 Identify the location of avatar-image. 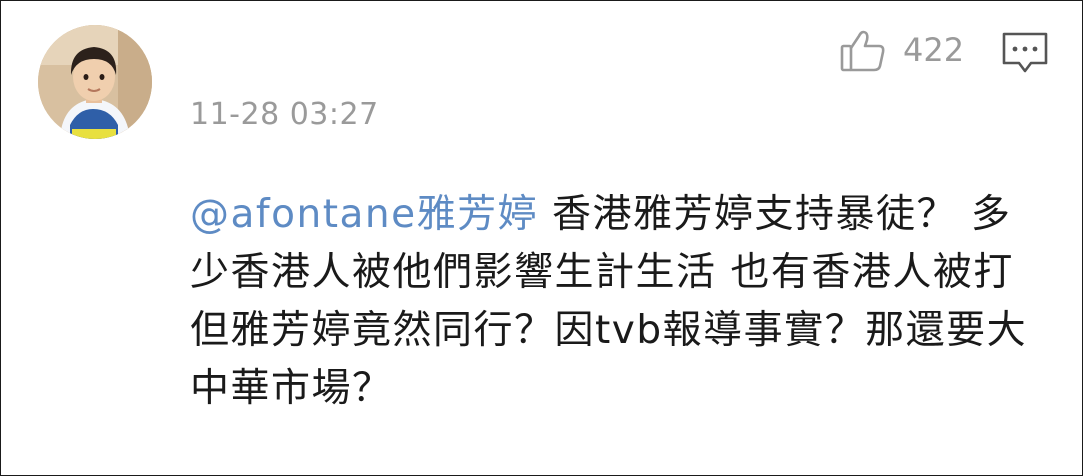
(95, 82).